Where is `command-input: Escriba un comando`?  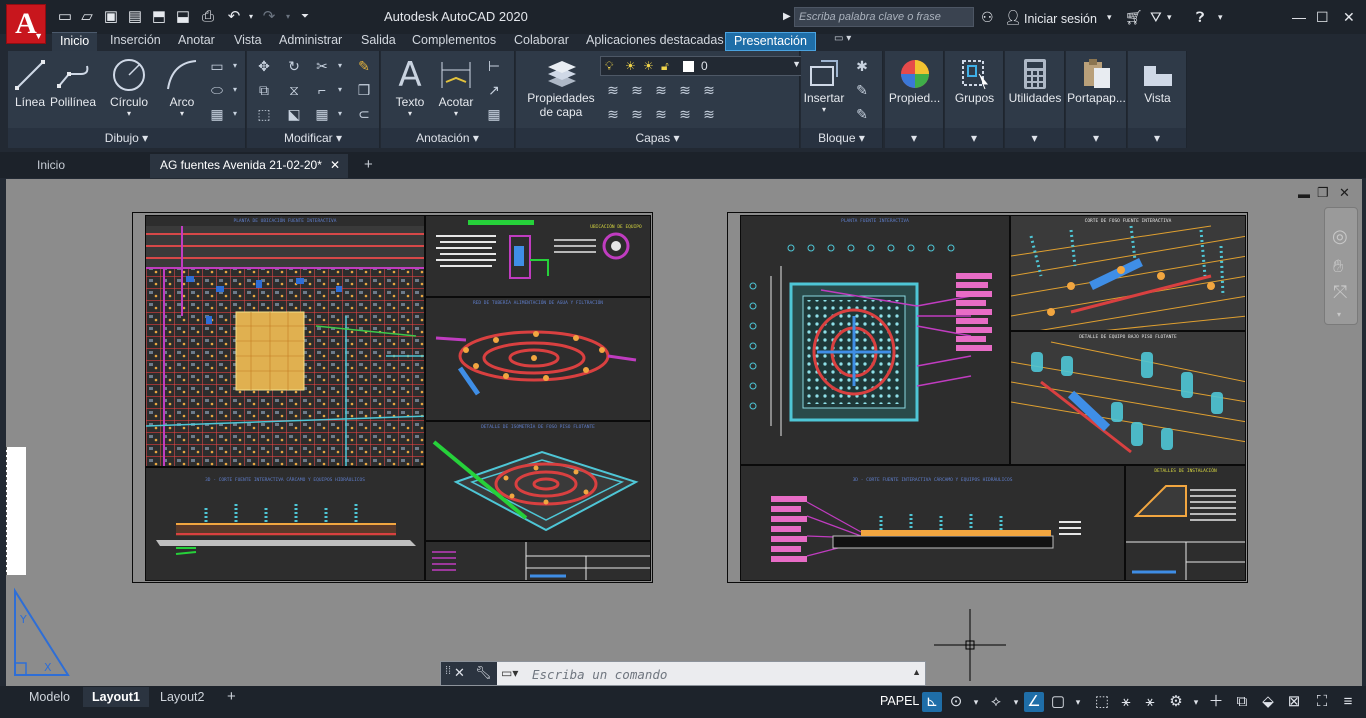
command-input: Escriba un comando is located at coordinates (599, 674).